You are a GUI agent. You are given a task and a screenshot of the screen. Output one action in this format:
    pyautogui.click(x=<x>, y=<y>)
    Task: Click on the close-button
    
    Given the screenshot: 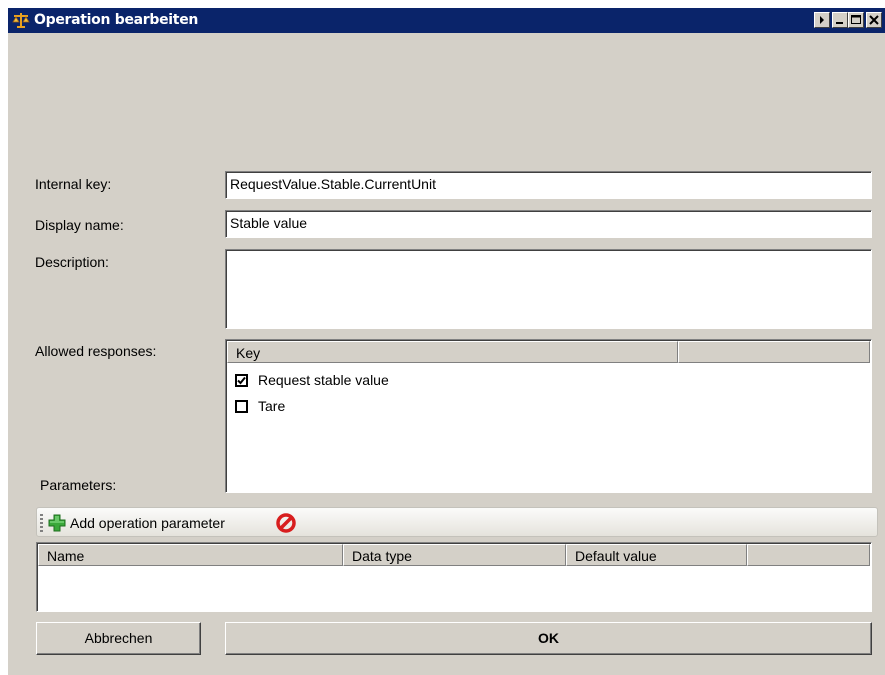 What is the action you would take?
    pyautogui.click(x=874, y=20)
    